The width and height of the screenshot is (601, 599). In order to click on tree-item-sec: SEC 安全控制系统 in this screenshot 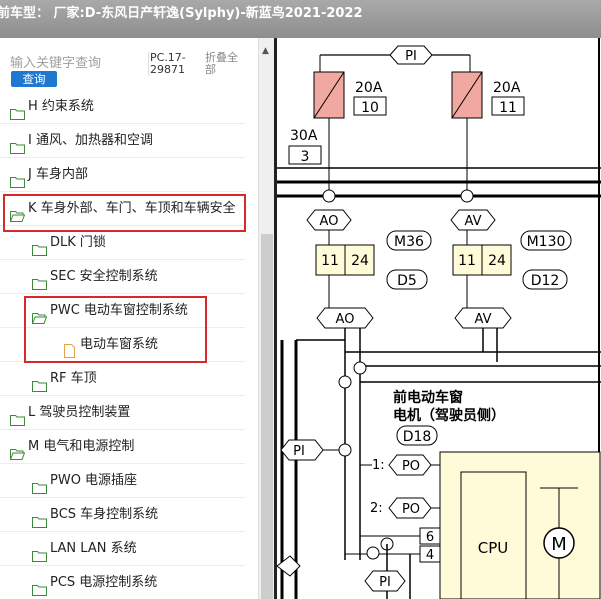, I will do `click(122, 277)`.